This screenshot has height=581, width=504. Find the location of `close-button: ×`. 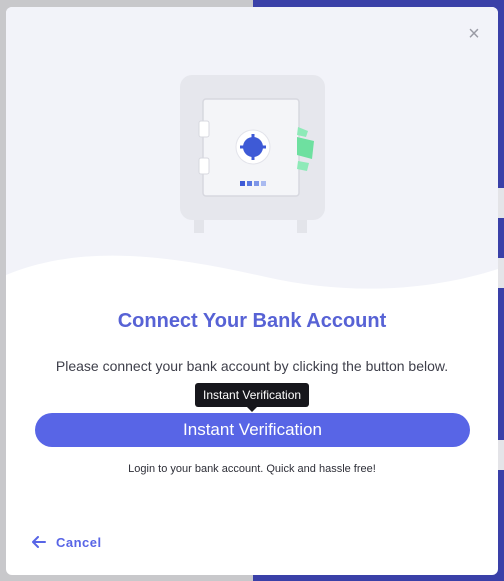

close-button: × is located at coordinates (474, 34).